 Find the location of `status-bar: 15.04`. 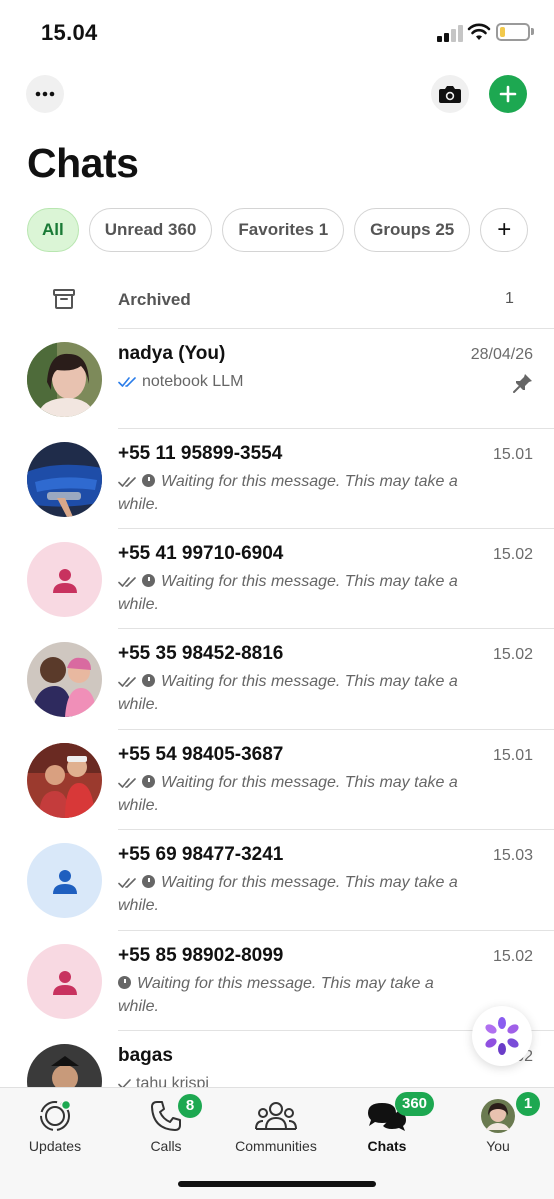

status-bar: 15.04 is located at coordinates (277, 32).